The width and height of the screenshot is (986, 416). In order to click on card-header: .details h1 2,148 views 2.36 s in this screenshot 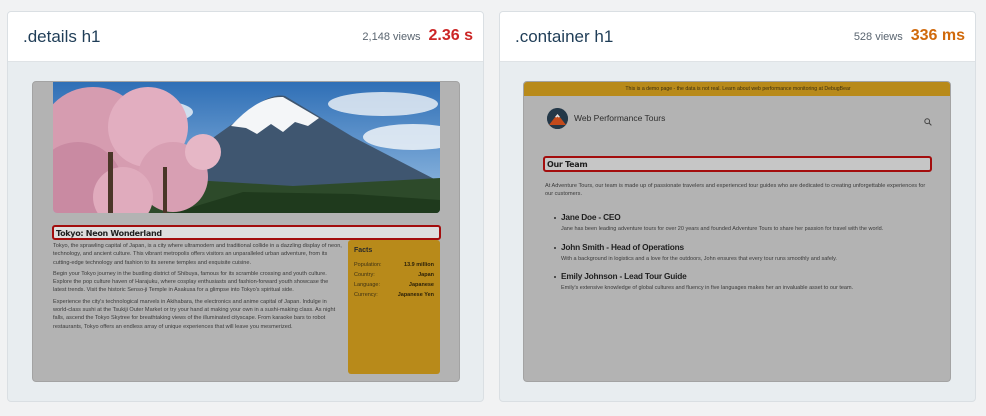, I will do `click(245, 37)`.